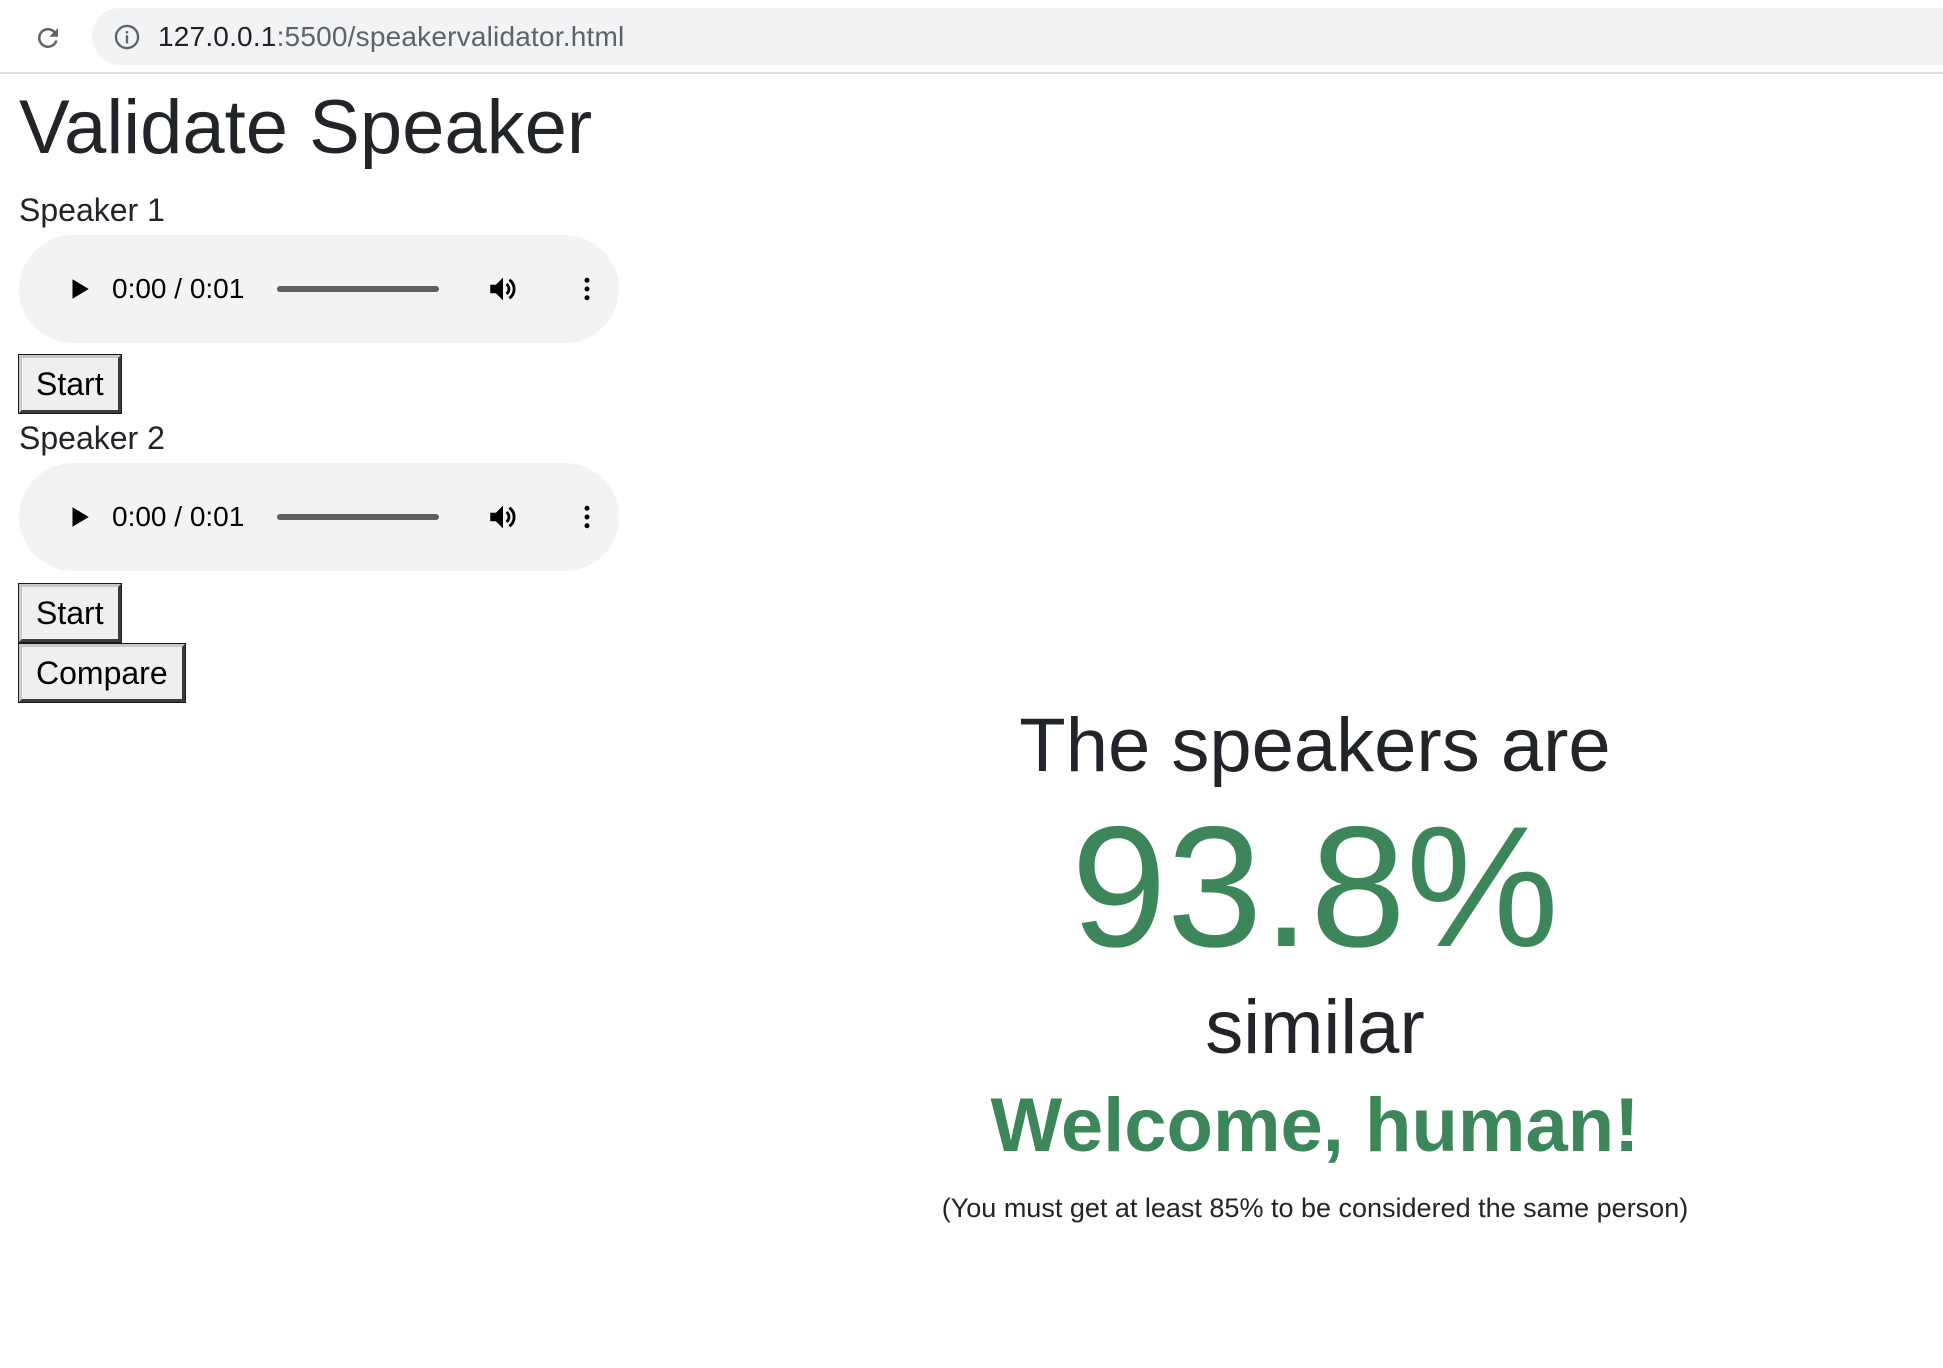 This screenshot has height=1368, width=1943. I want to click on speaker-2-start-button: Start, so click(70, 613).